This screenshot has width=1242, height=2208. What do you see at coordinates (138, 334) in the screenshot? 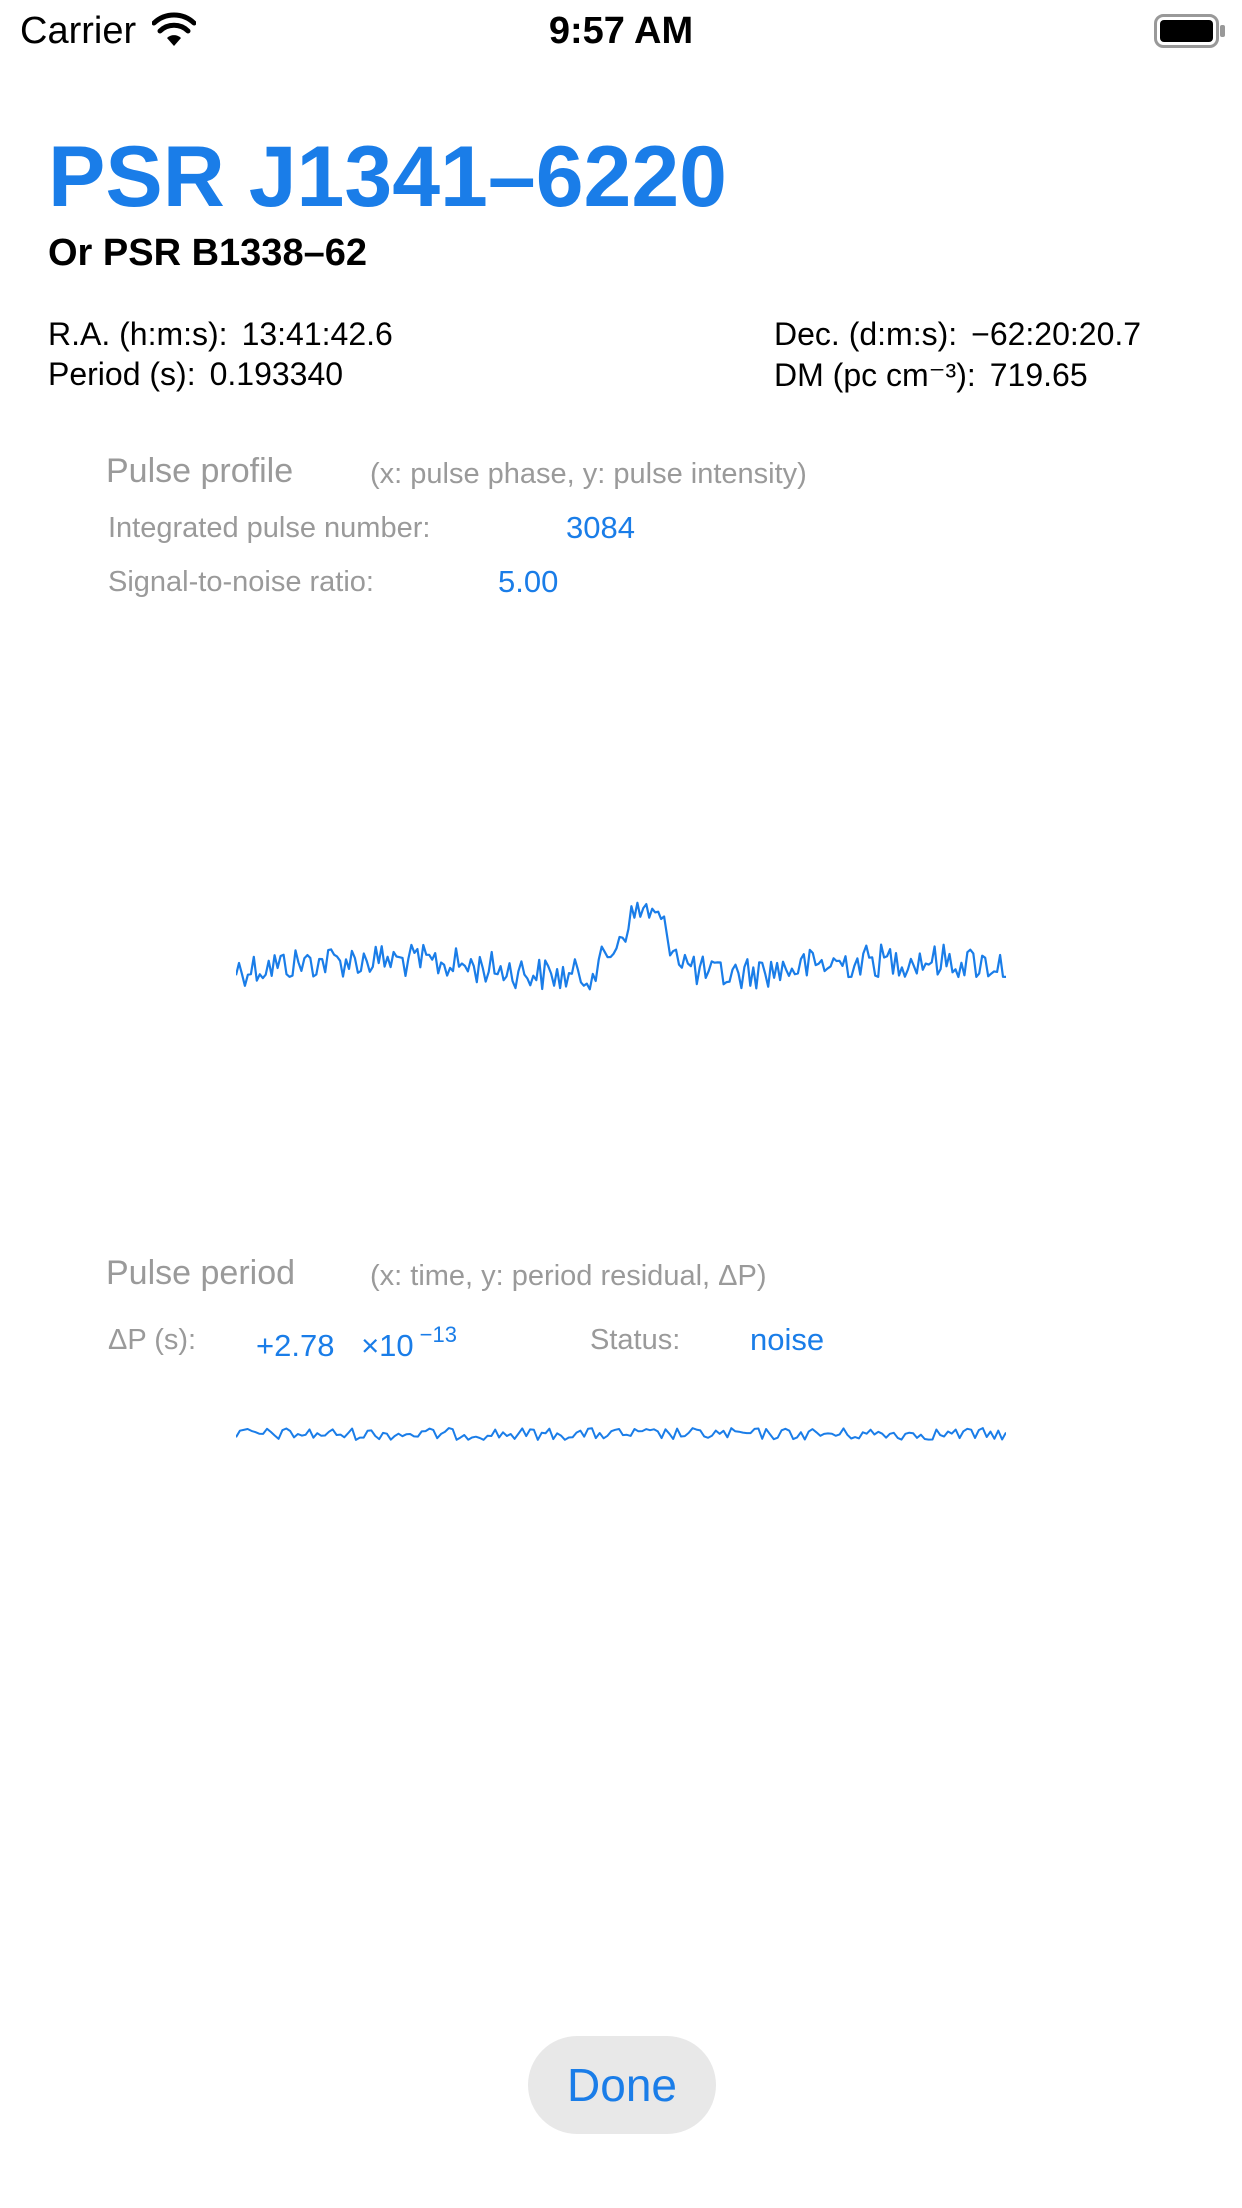
I see `ra-label: R.A. (h:m:s):` at bounding box center [138, 334].